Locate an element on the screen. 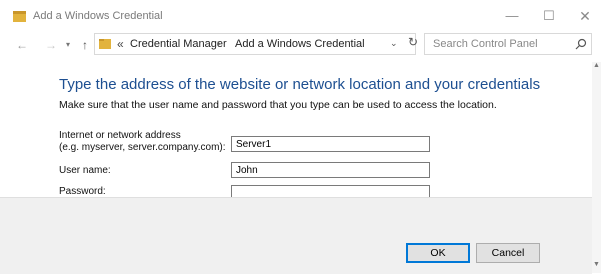  search-placeholder: Search Control Panel is located at coordinates (485, 44).